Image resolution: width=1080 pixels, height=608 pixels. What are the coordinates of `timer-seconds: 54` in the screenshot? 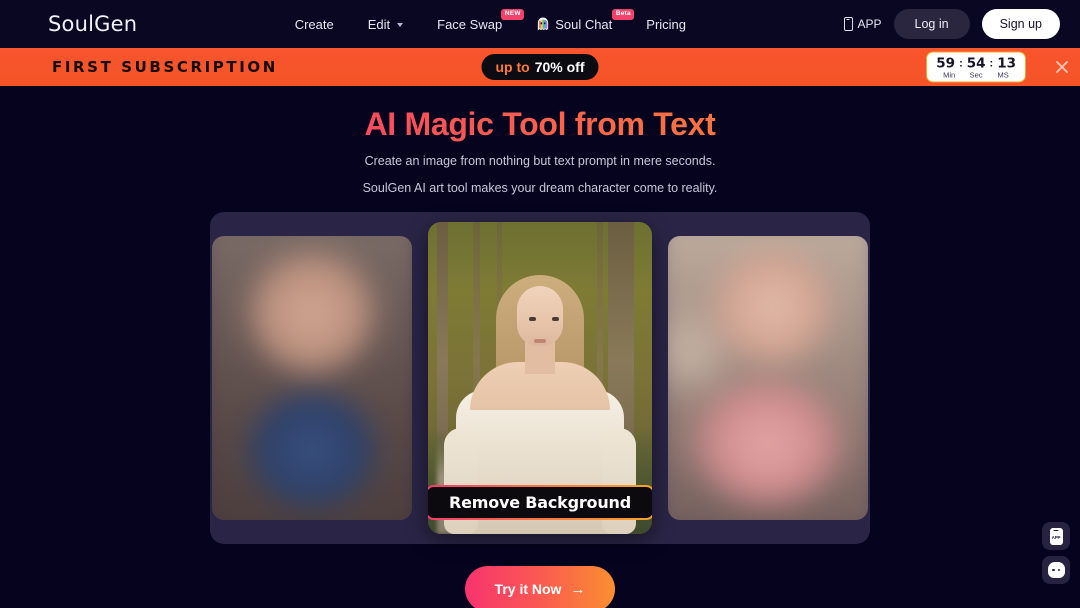 It's located at (976, 63).